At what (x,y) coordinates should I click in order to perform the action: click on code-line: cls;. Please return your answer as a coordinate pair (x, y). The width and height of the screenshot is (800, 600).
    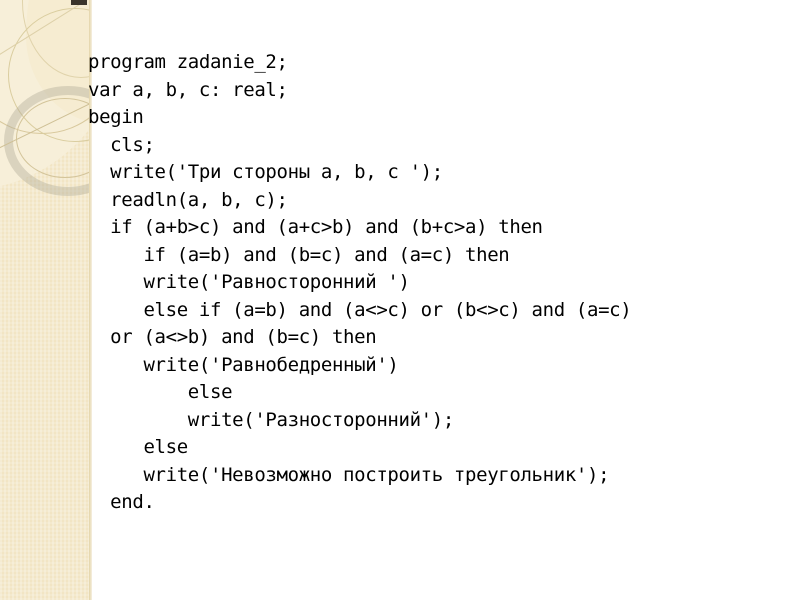
    Looking at the image, I should click on (121, 144).